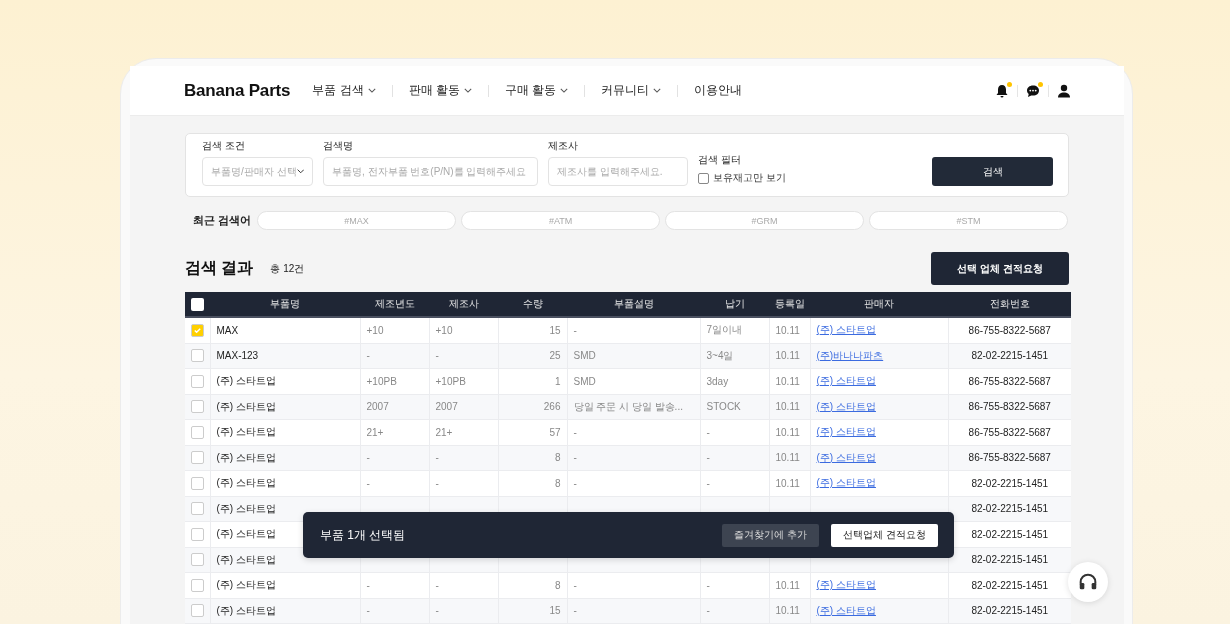 The height and width of the screenshot is (624, 1230). Describe the element at coordinates (879, 303) in the screenshot. I see `column-header: 판매자` at that location.